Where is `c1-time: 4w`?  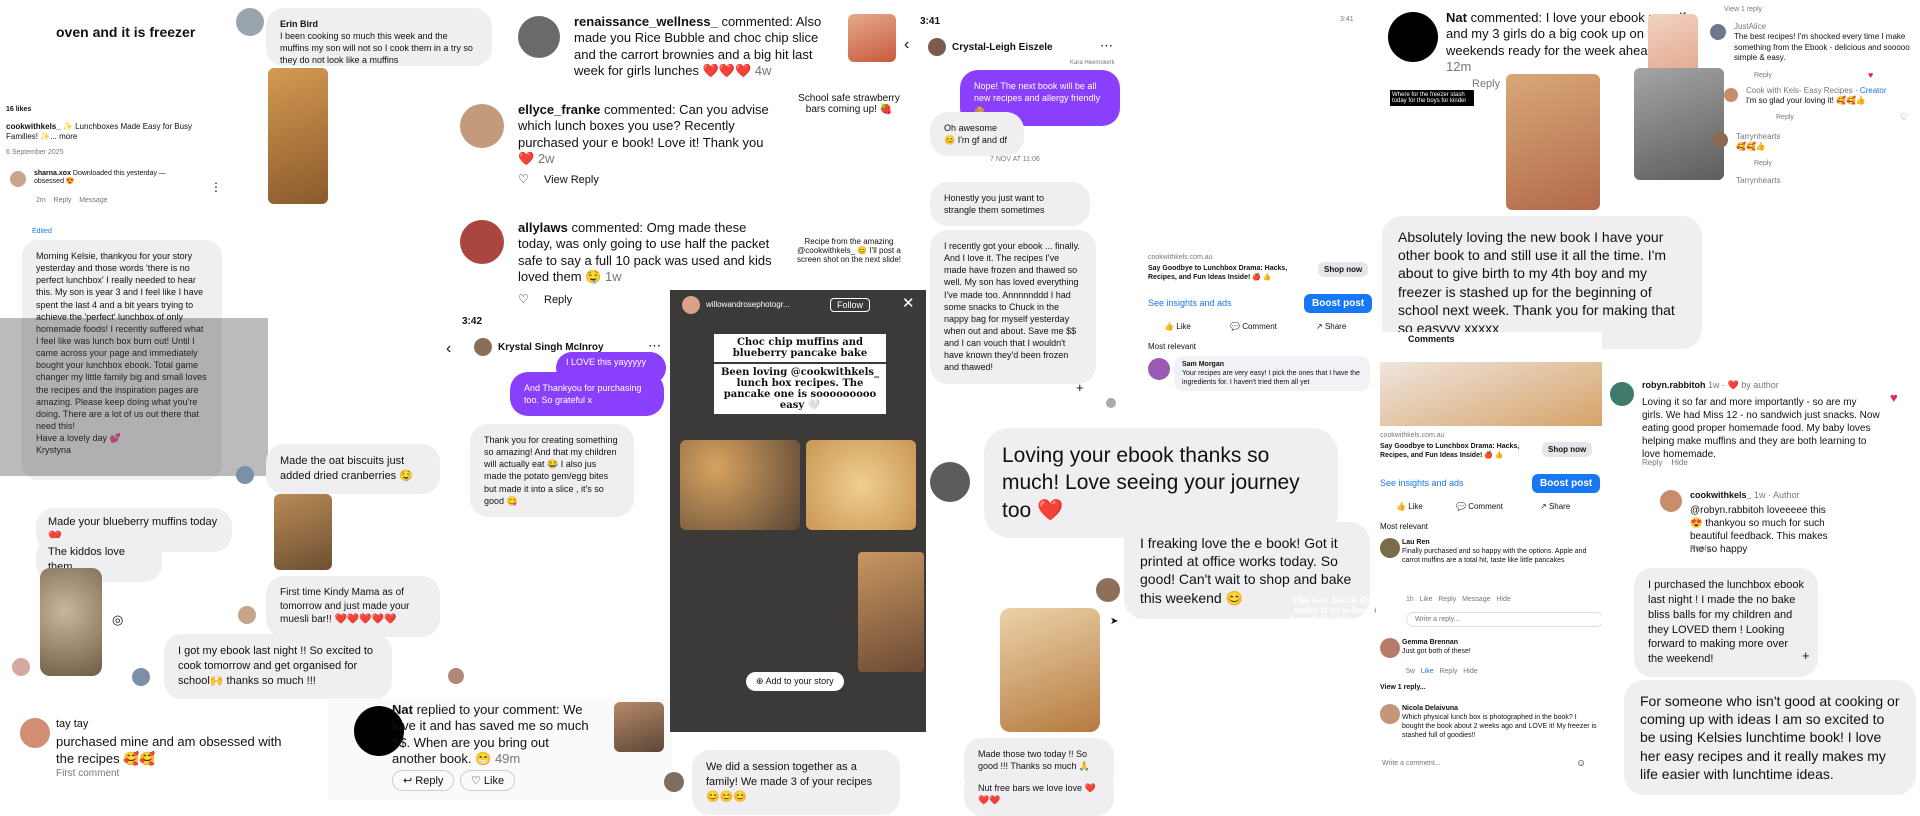 c1-time: 4w is located at coordinates (763, 70).